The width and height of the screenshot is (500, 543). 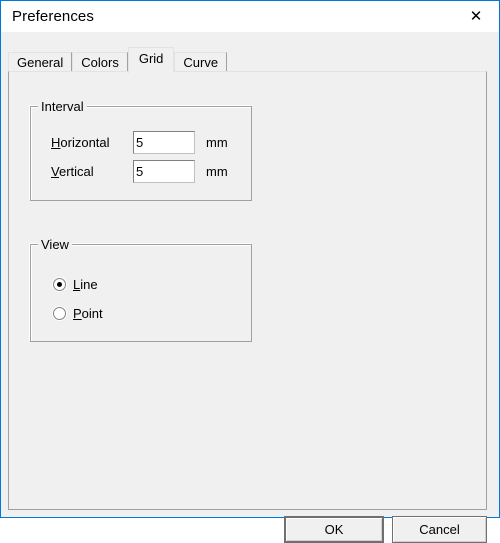 I want to click on group-interval: Interval Horizontal mm Vertical, so click(x=141, y=150).